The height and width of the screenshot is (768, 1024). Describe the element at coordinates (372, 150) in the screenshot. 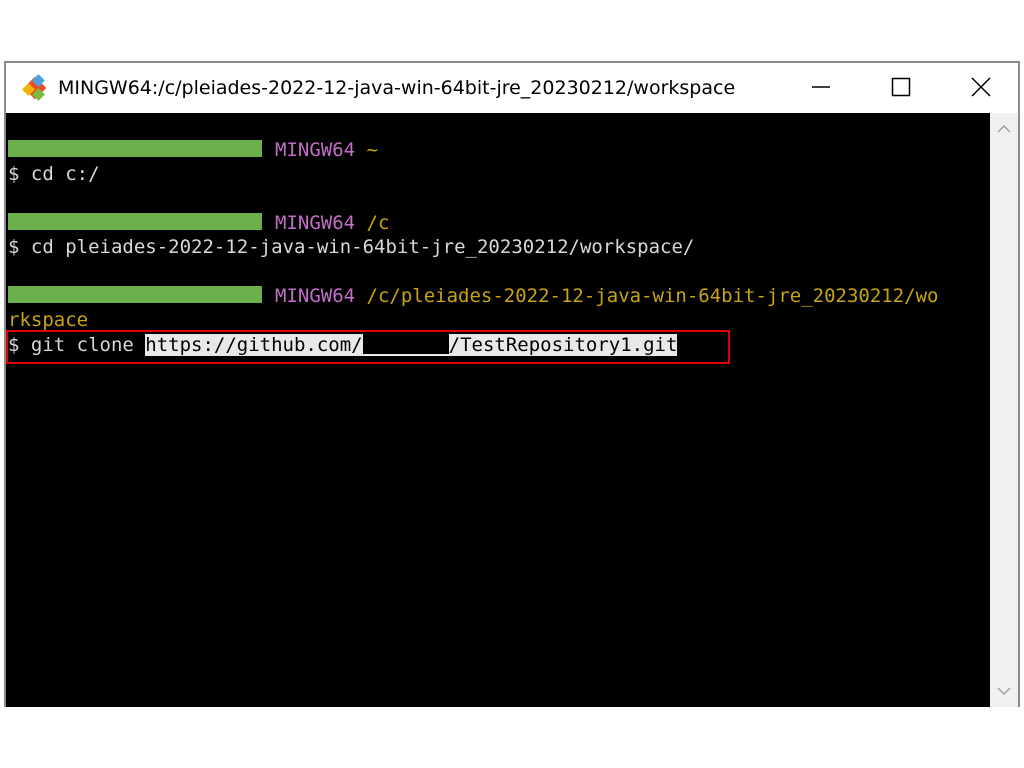

I see `prompt-path: ~` at that location.